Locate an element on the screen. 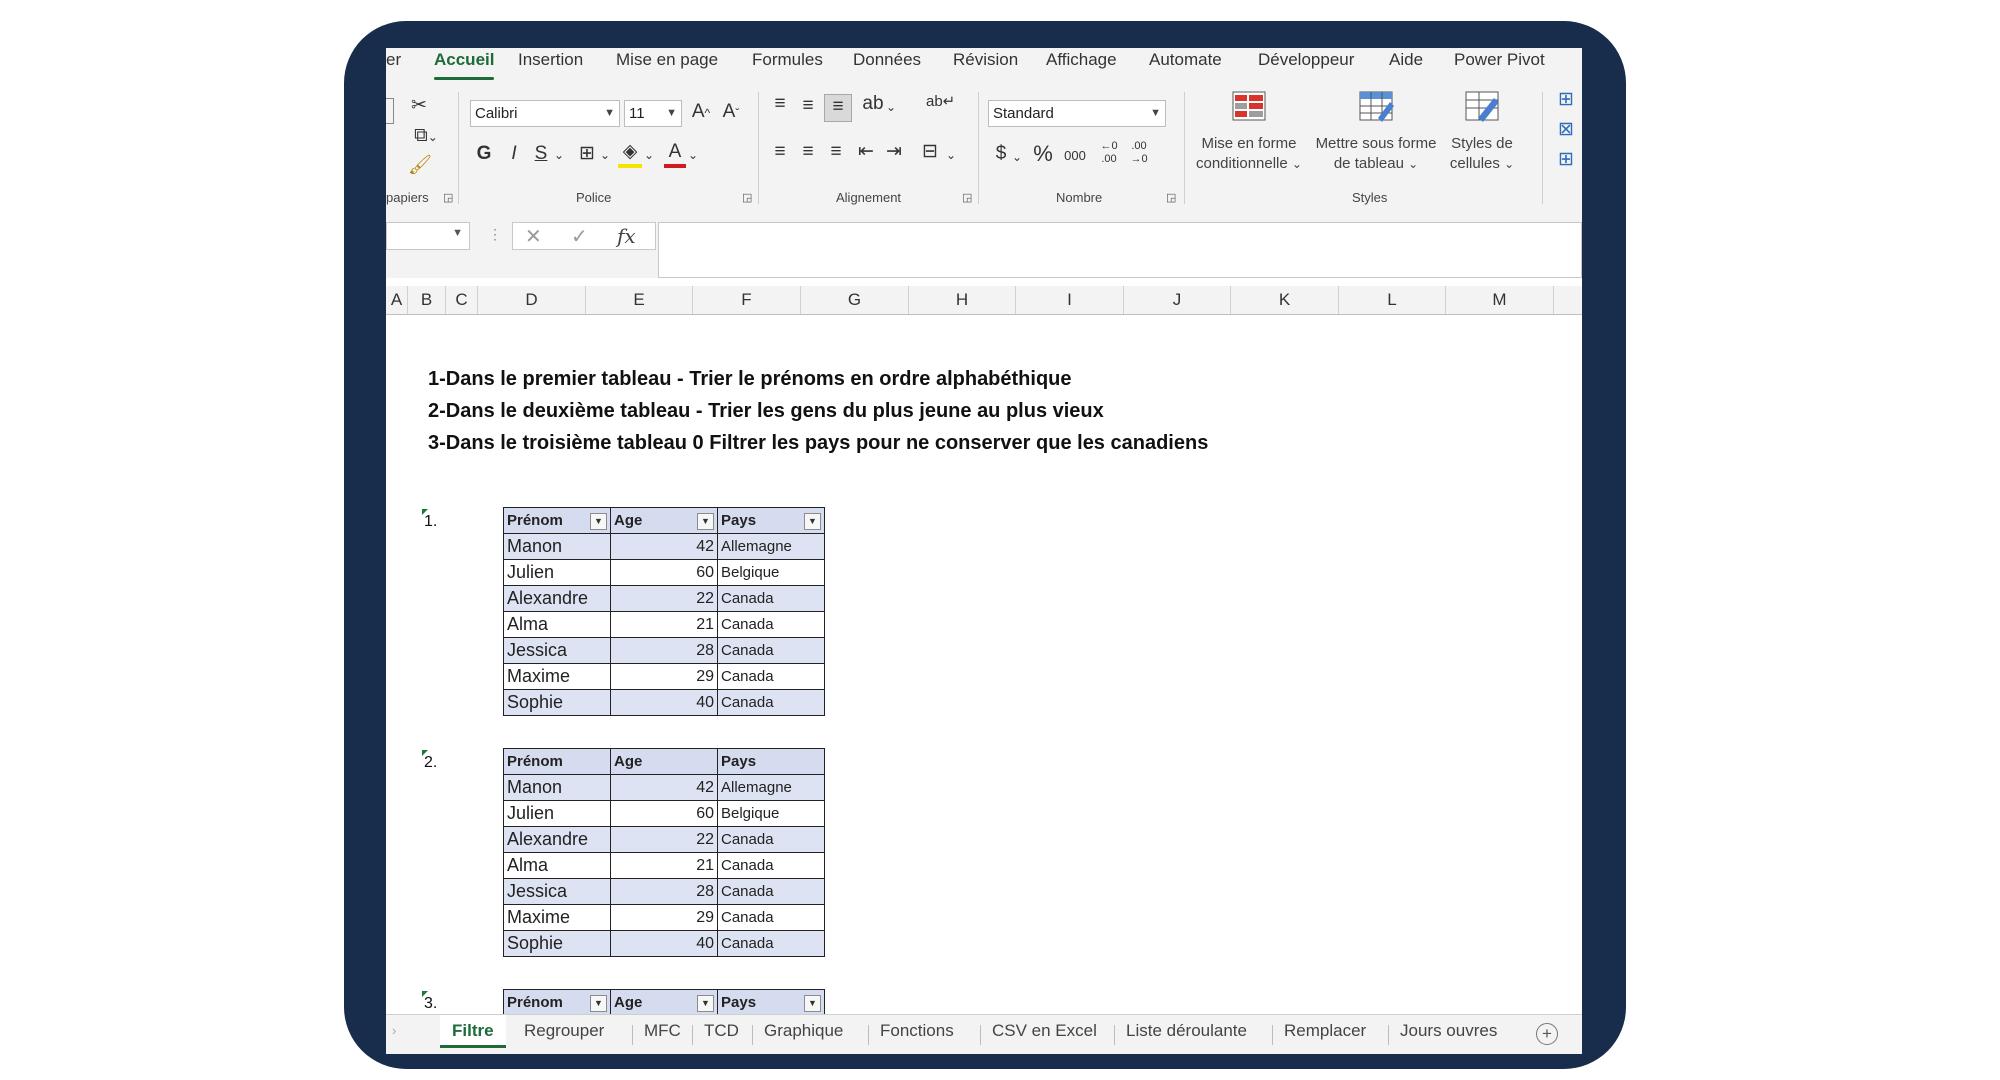  copy-icon: ⧉⌄ is located at coordinates (426, 136).